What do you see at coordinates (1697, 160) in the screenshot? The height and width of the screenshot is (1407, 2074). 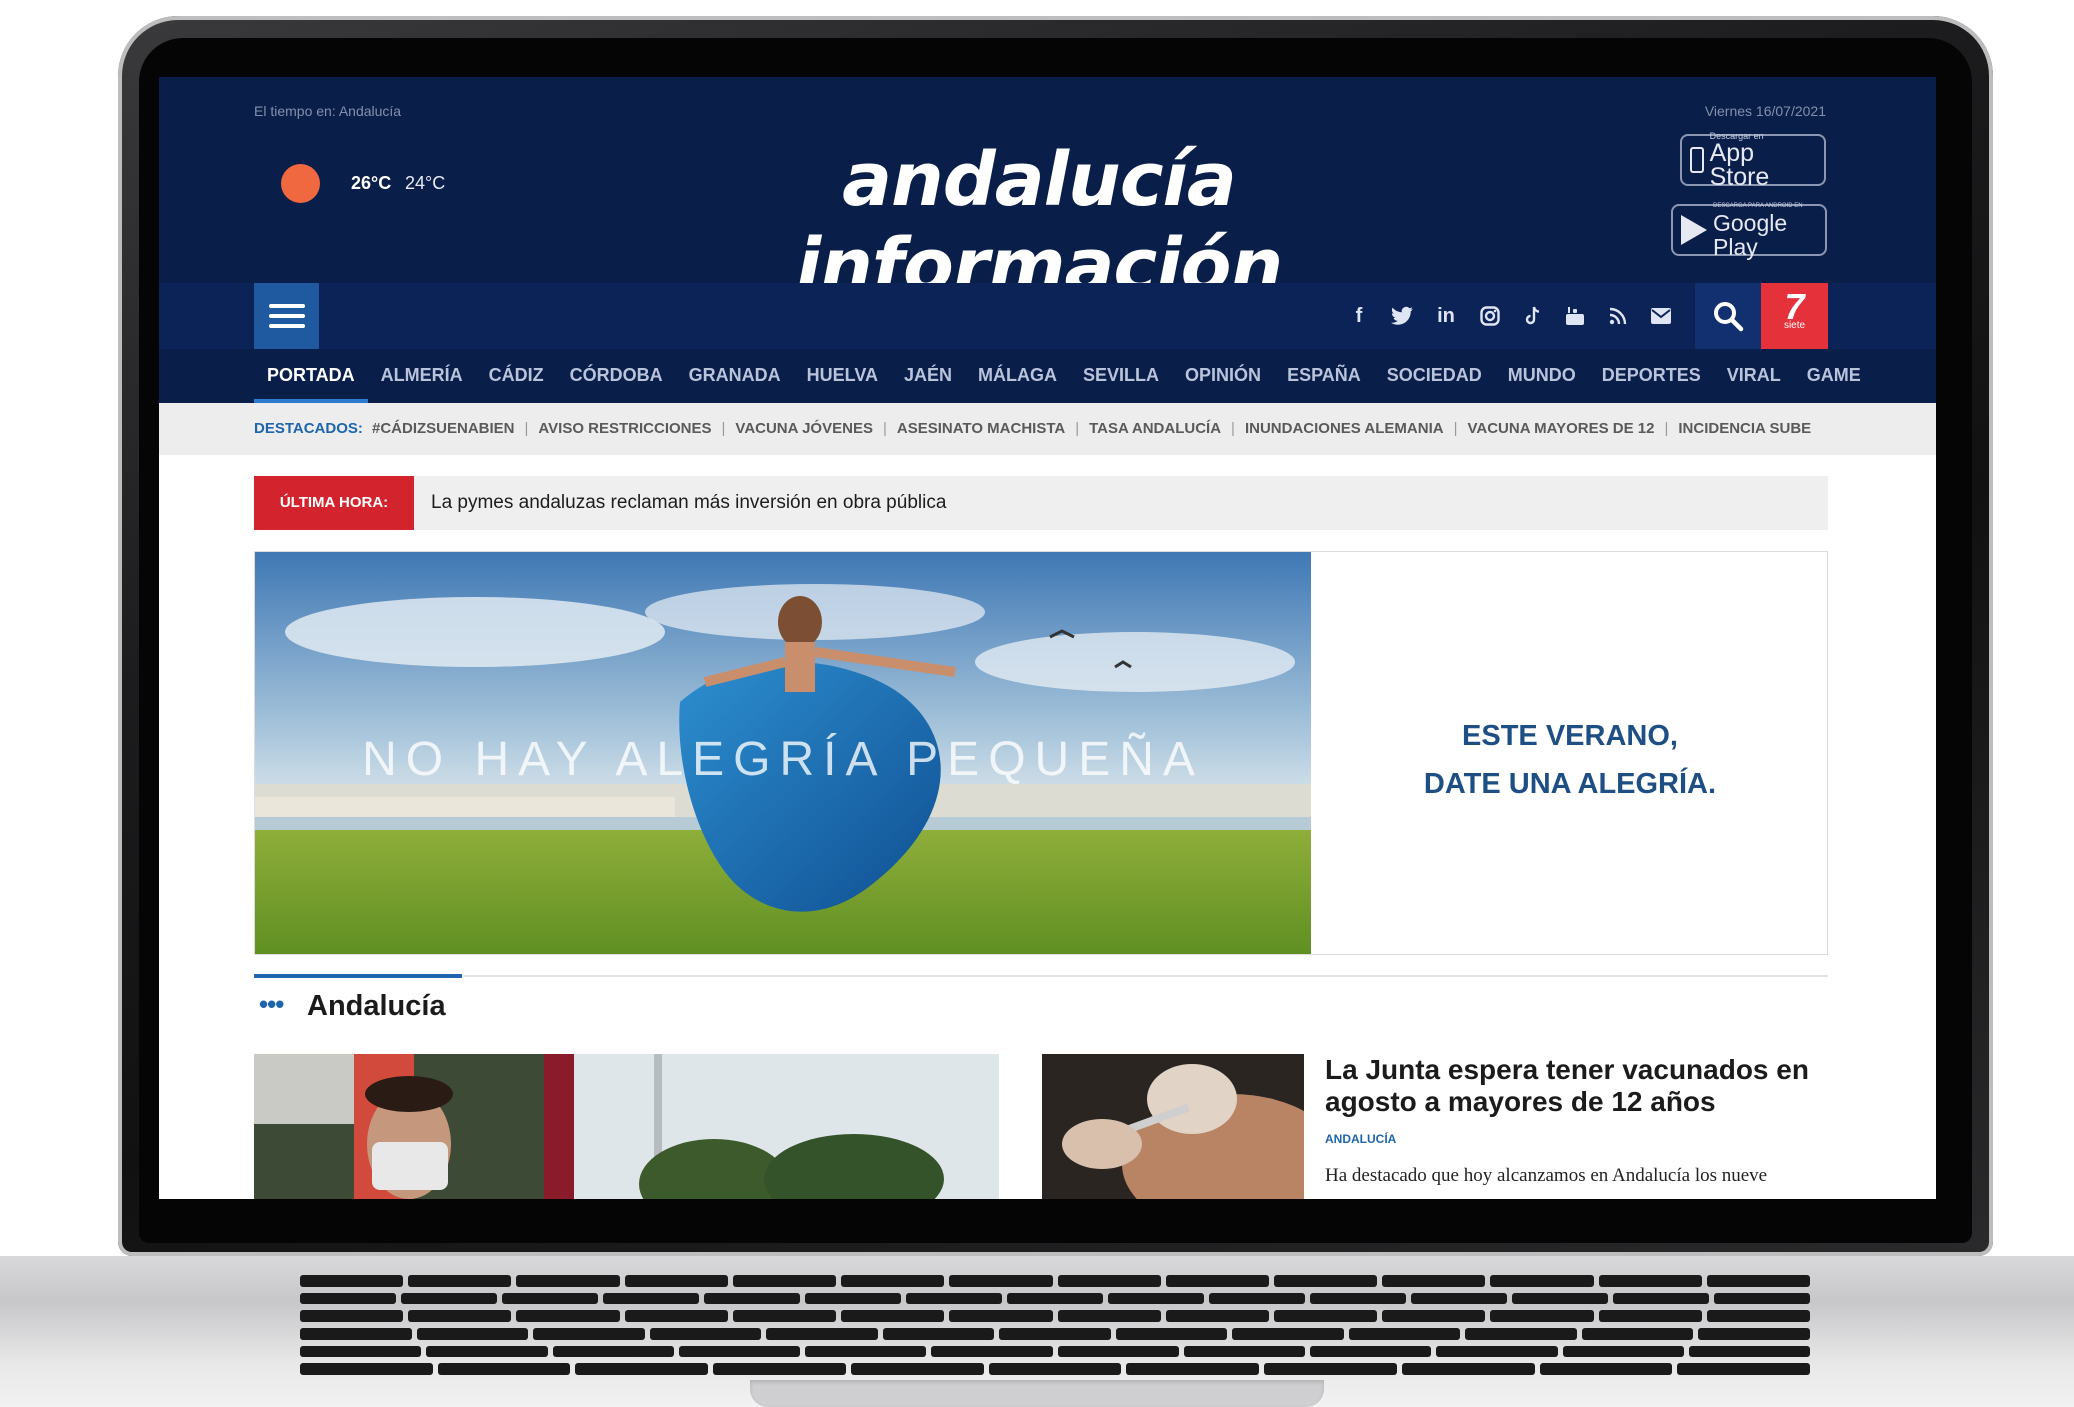 I see `phone-icon` at bounding box center [1697, 160].